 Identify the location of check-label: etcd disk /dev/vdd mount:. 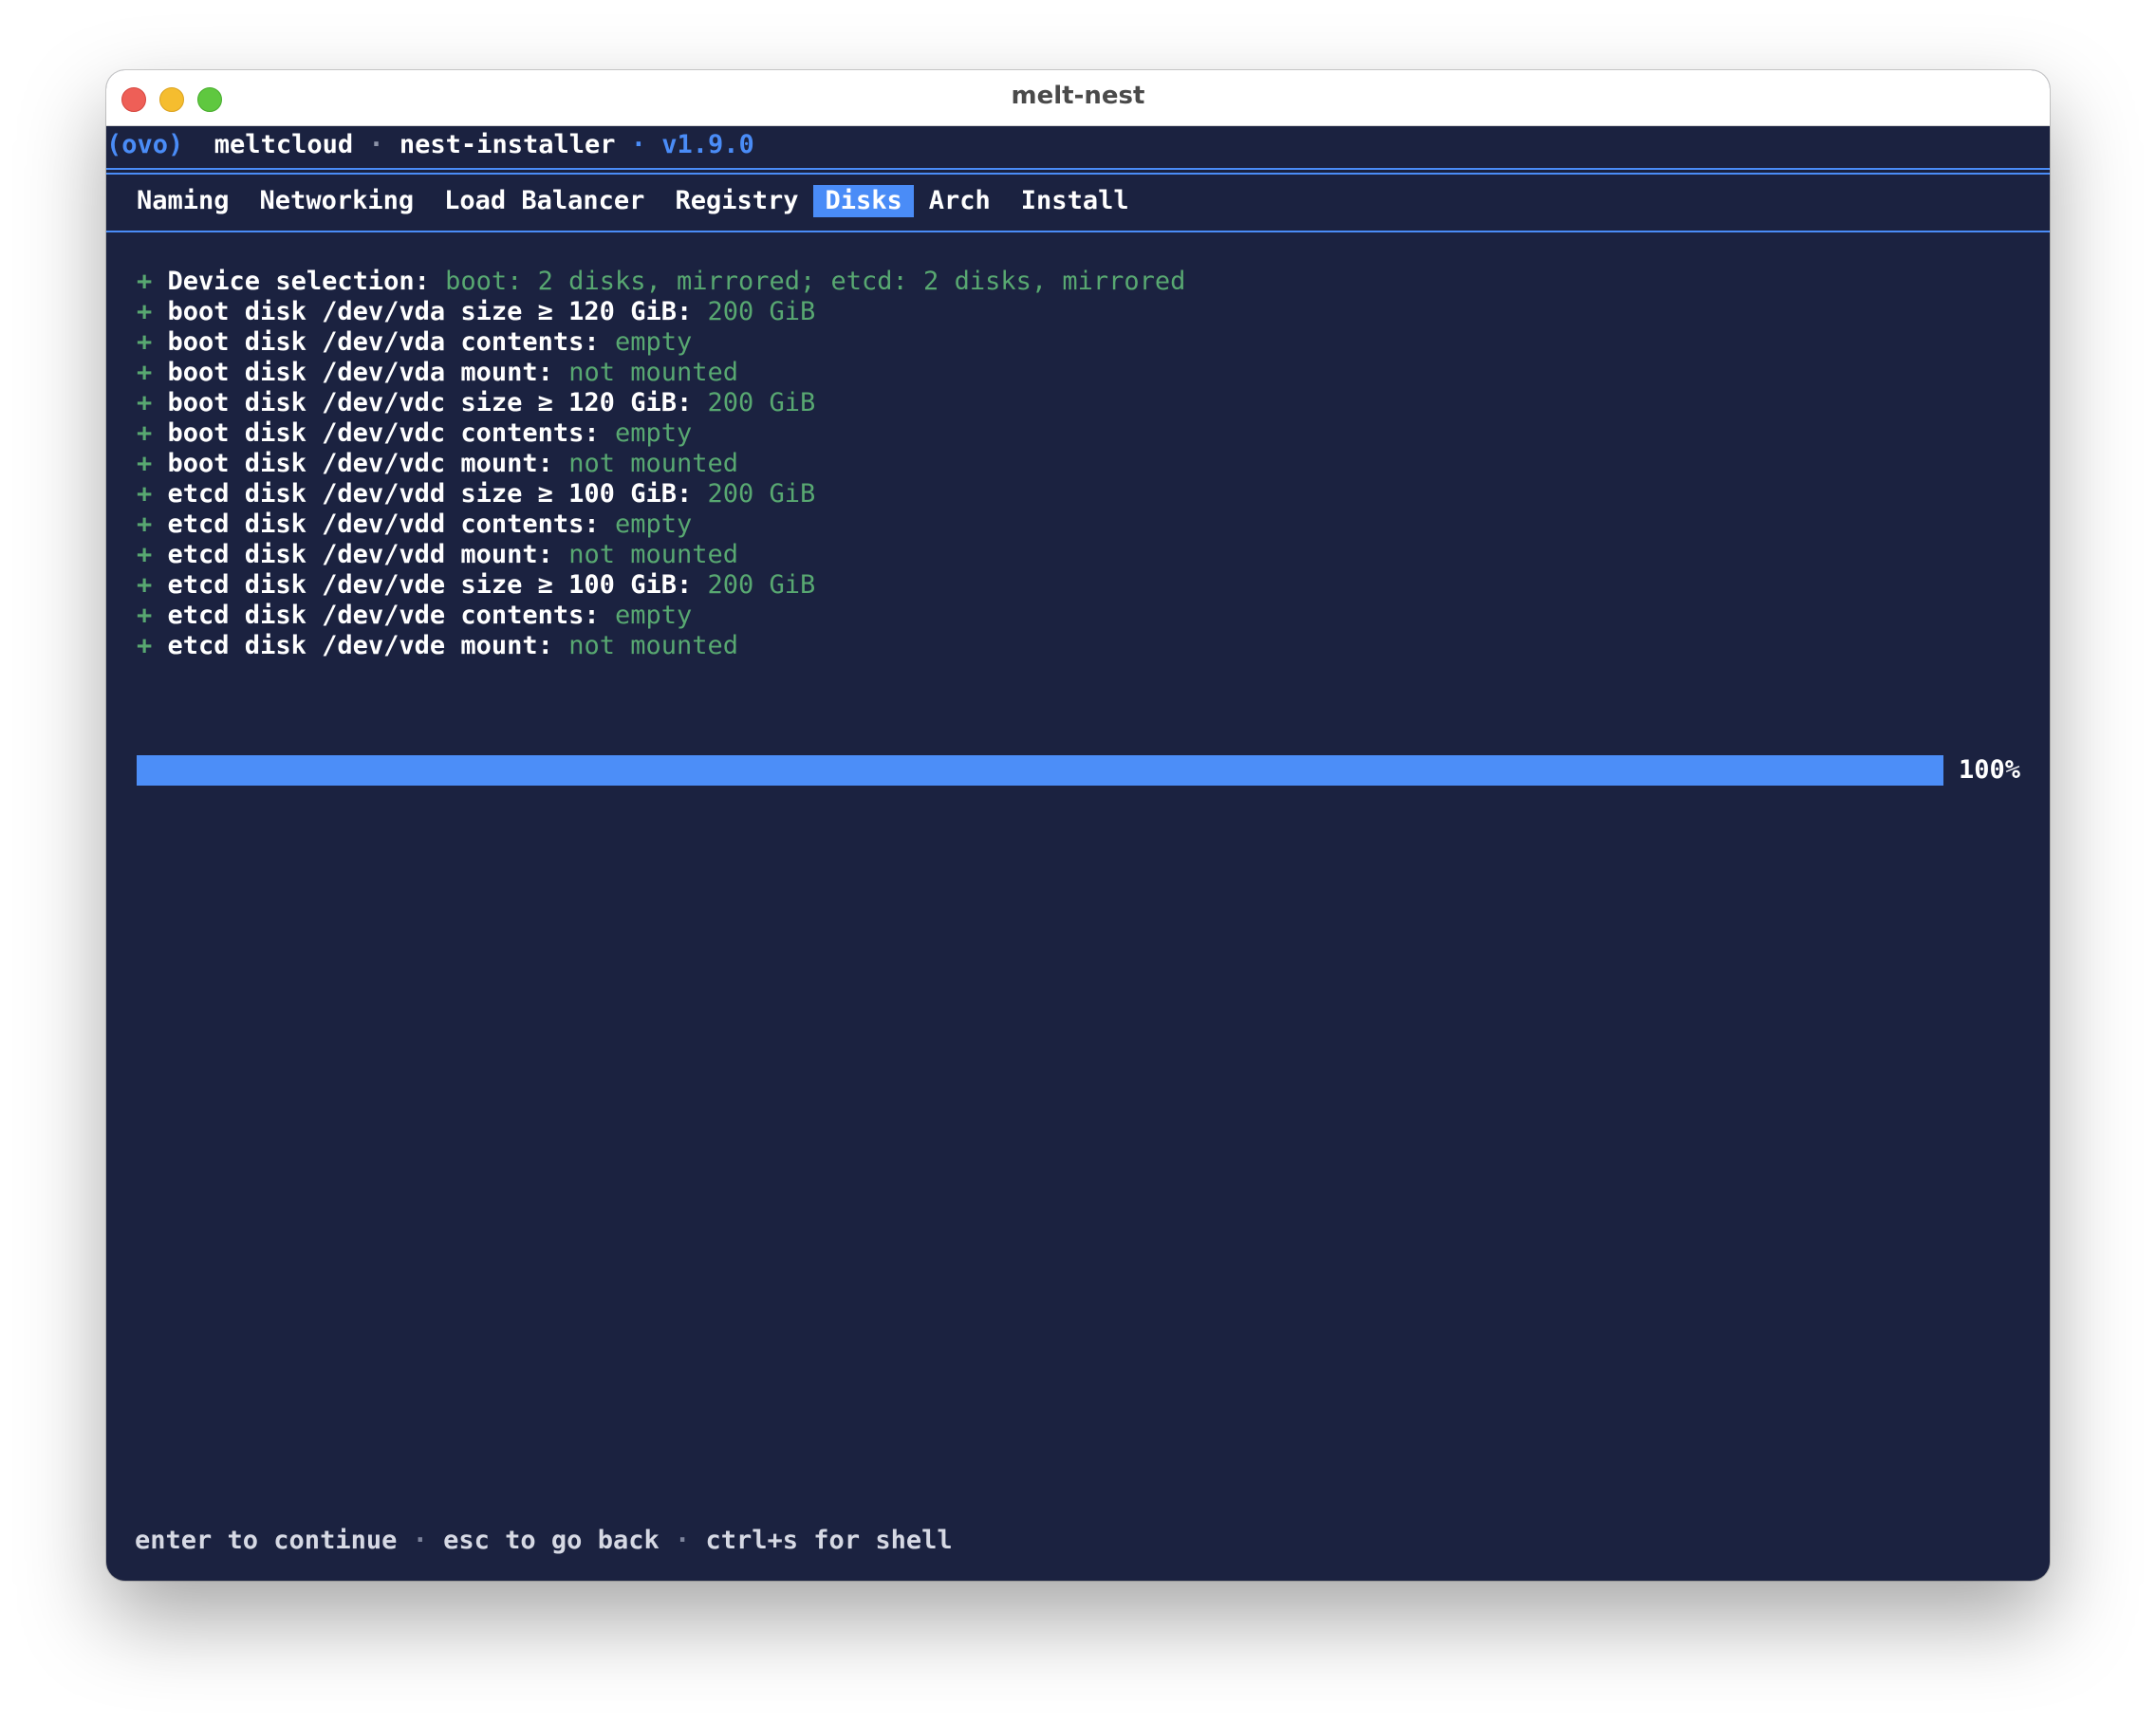
(360, 554).